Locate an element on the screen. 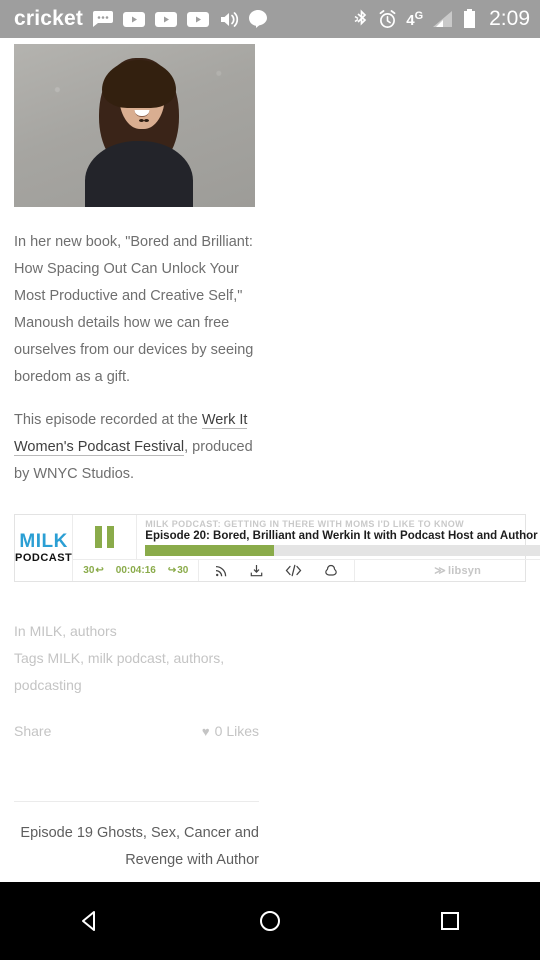  status-icons-right: 4G 2:09 is located at coordinates (442, 19).